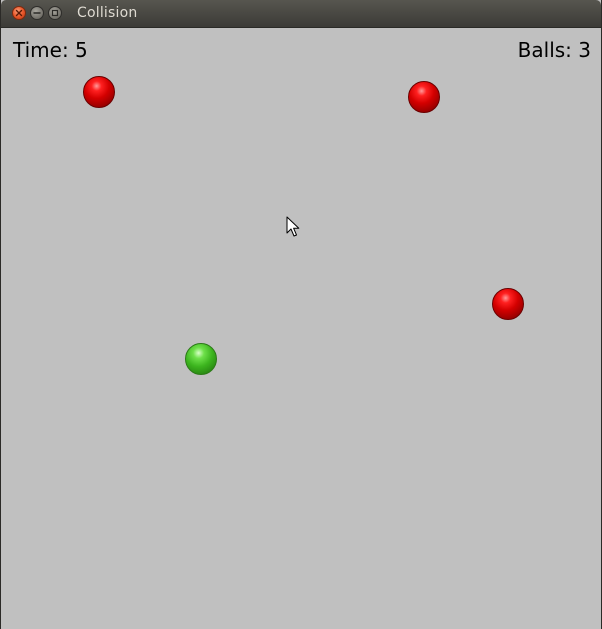 The width and height of the screenshot is (602, 629). What do you see at coordinates (201, 359) in the screenshot?
I see `green-ball` at bounding box center [201, 359].